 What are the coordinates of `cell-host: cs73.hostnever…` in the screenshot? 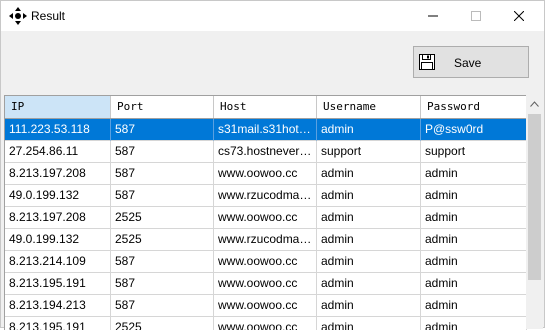 It's located at (265, 152).